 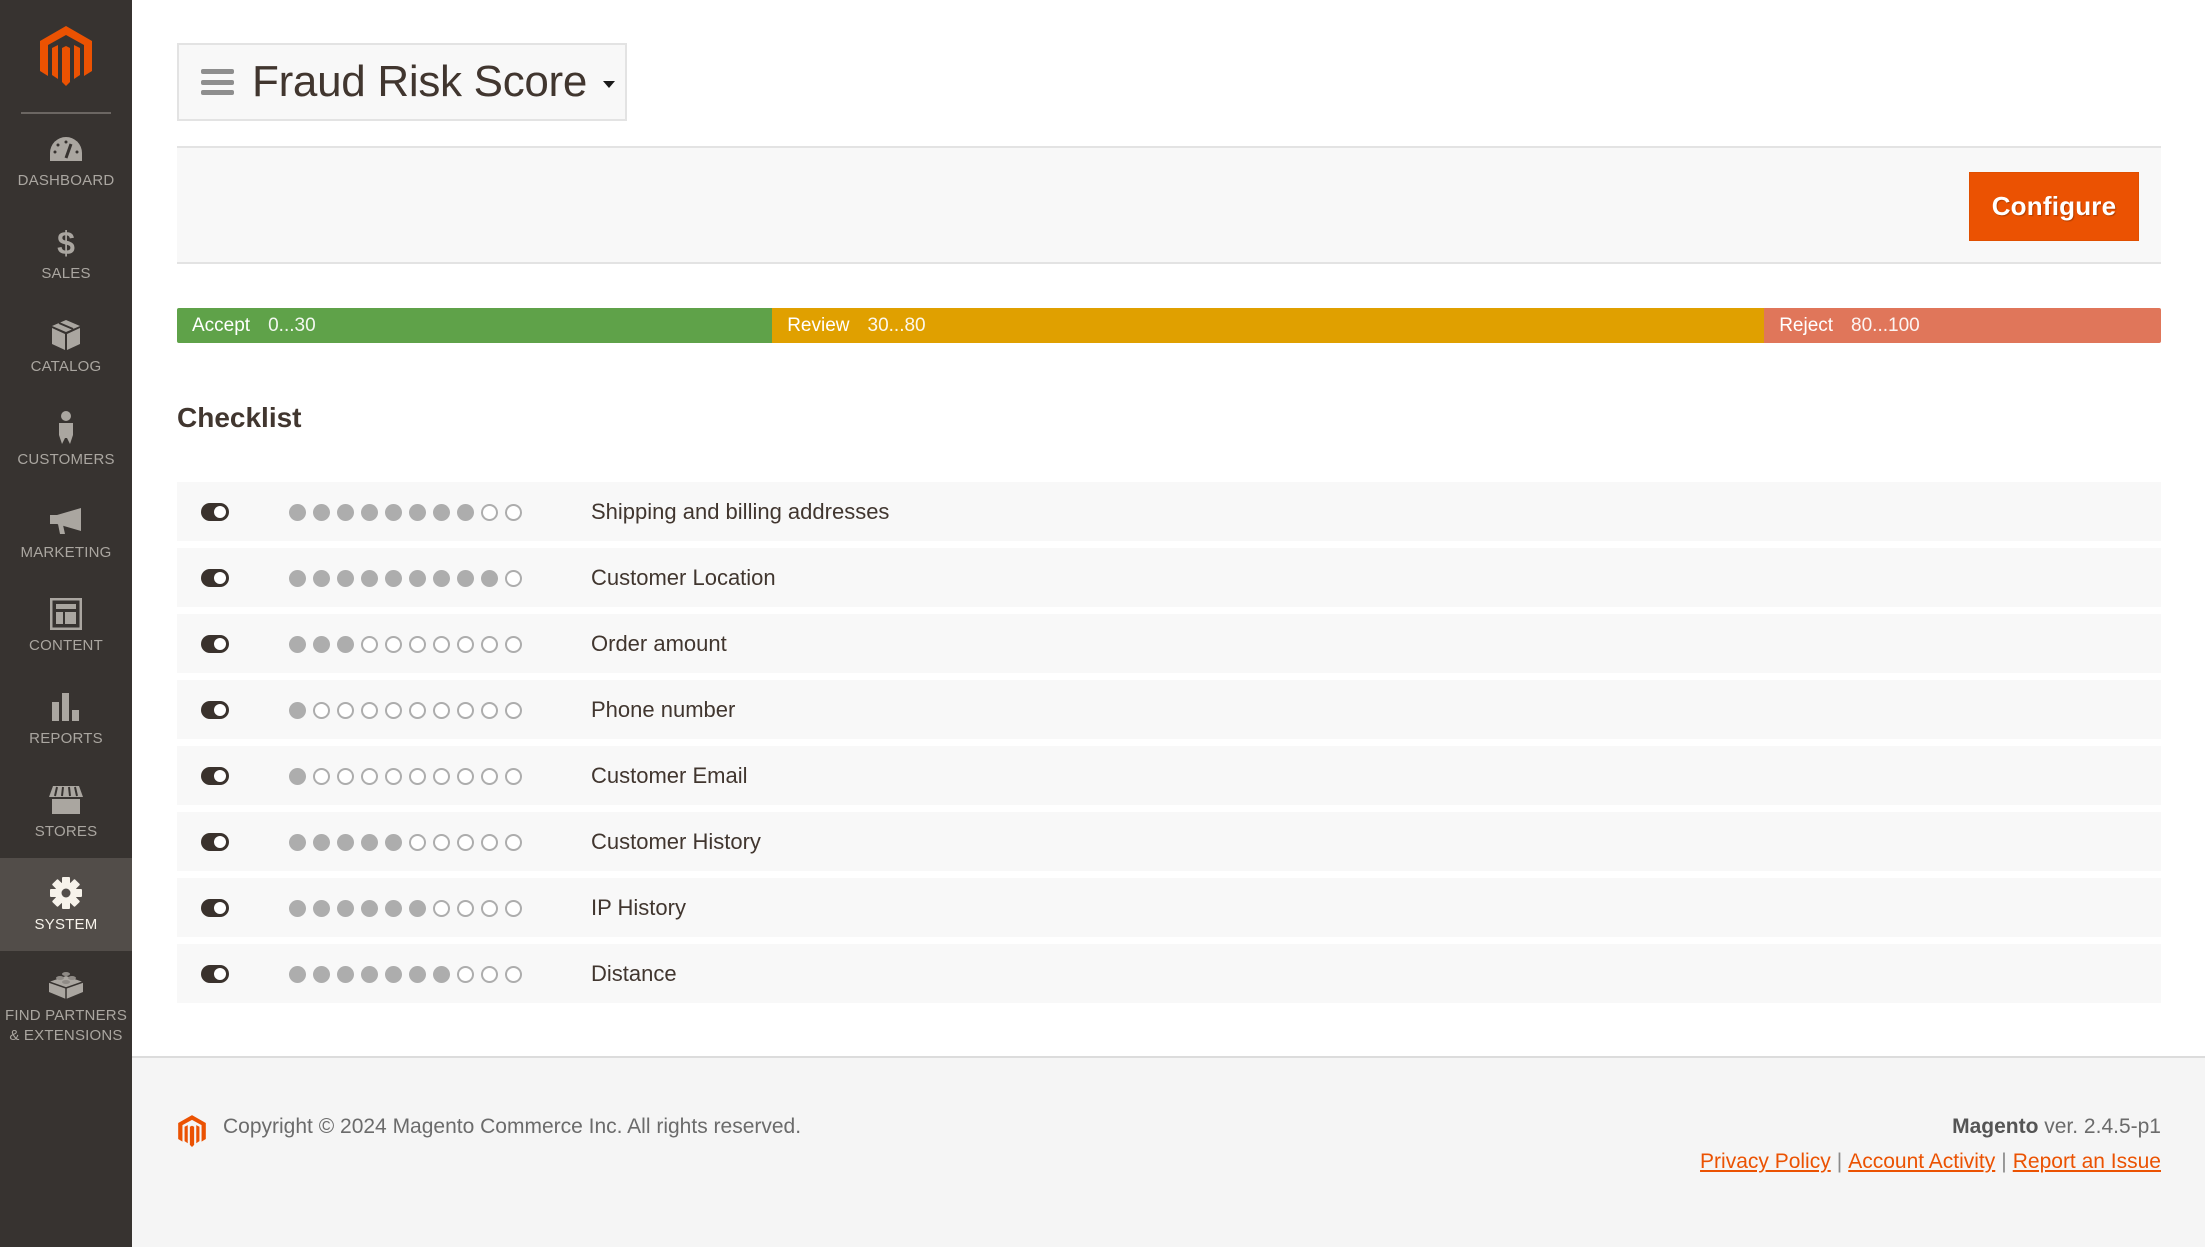 I want to click on sidebar-item-stores: STORES, so click(x=66, y=811).